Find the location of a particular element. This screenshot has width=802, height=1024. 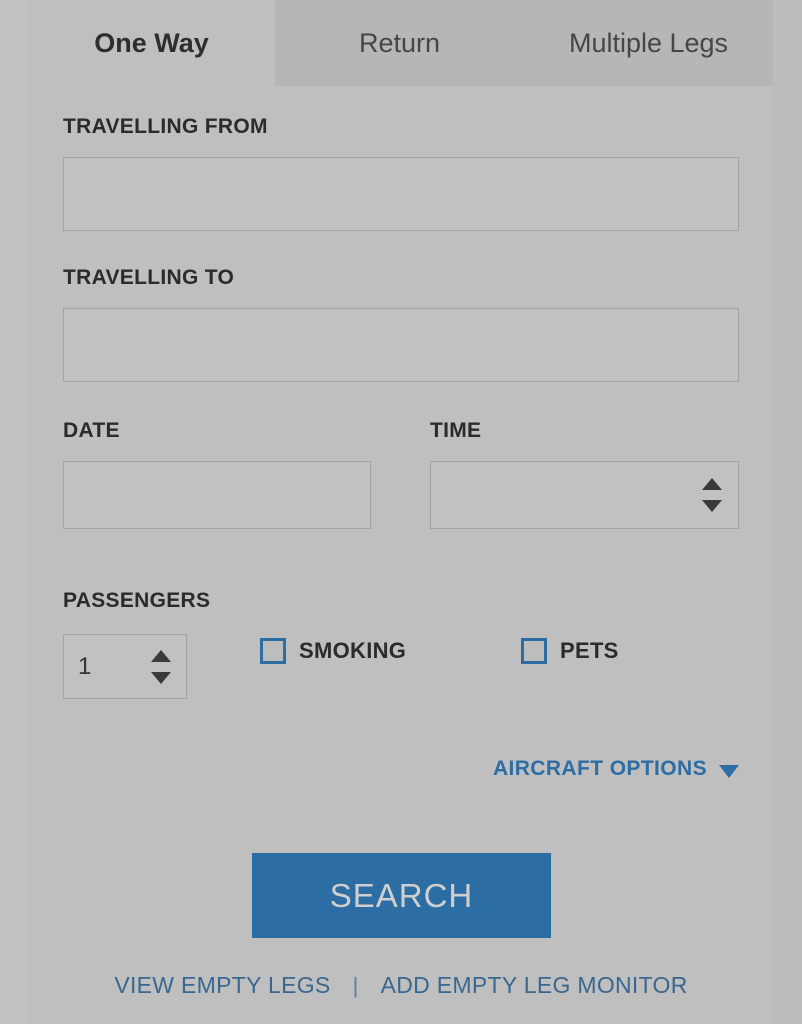

time-label: TIME is located at coordinates (456, 430).